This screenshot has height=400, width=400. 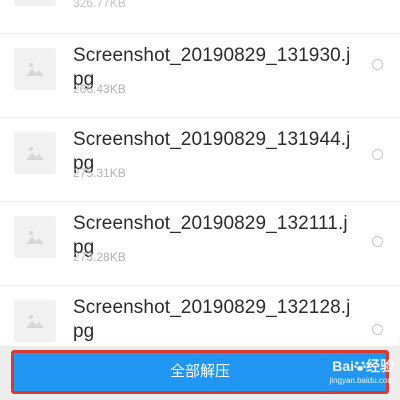 I want to click on bottom-action-bar: 全部解压 Bai 经验 jingyan.baidu.com, so click(x=200, y=373).